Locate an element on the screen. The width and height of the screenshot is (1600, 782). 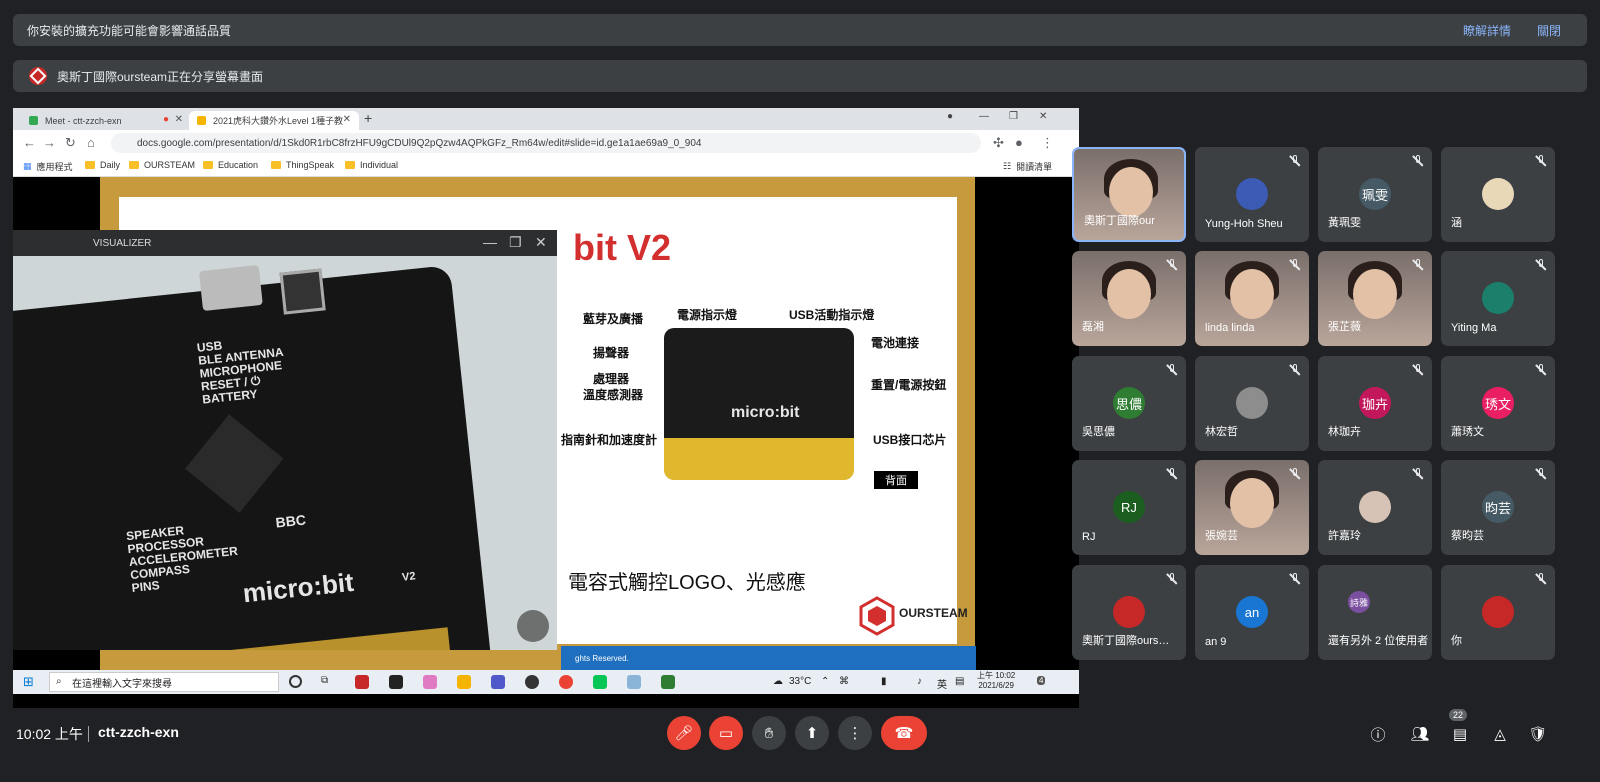
participant-name: 還有另外 2 位使用者 is located at coordinates (1378, 641).